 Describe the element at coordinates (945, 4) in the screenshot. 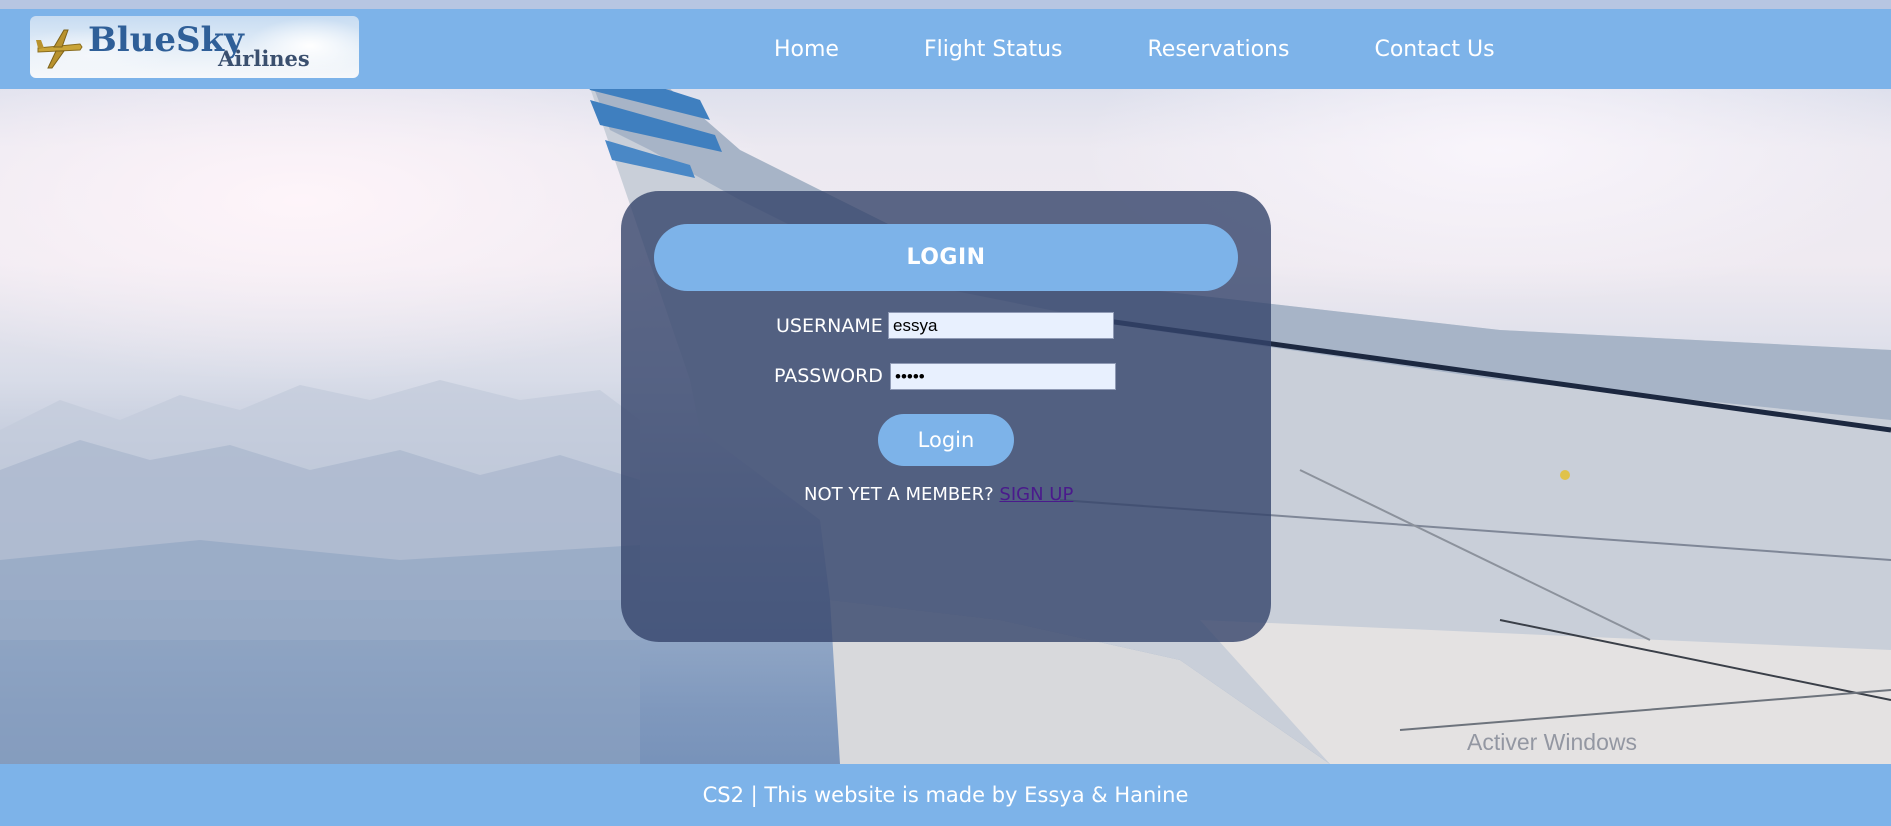

I see `top-strip` at that location.